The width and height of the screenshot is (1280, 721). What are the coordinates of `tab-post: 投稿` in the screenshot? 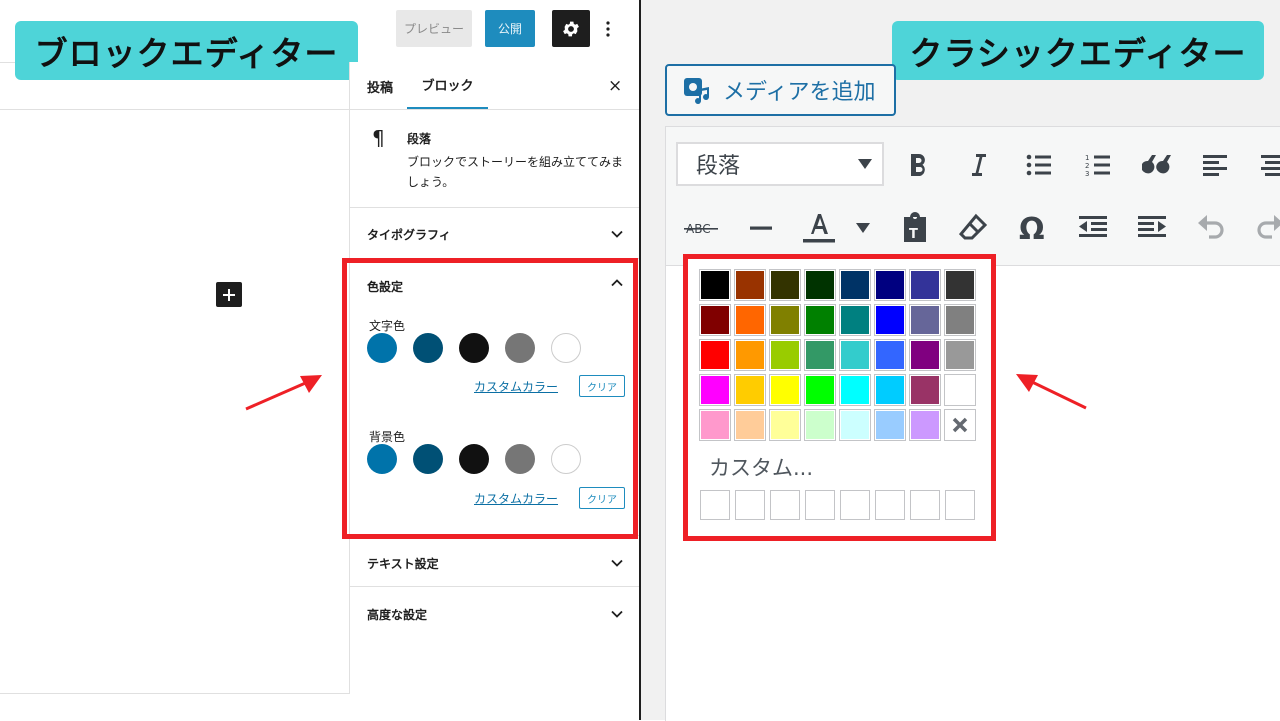 It's located at (380, 86).